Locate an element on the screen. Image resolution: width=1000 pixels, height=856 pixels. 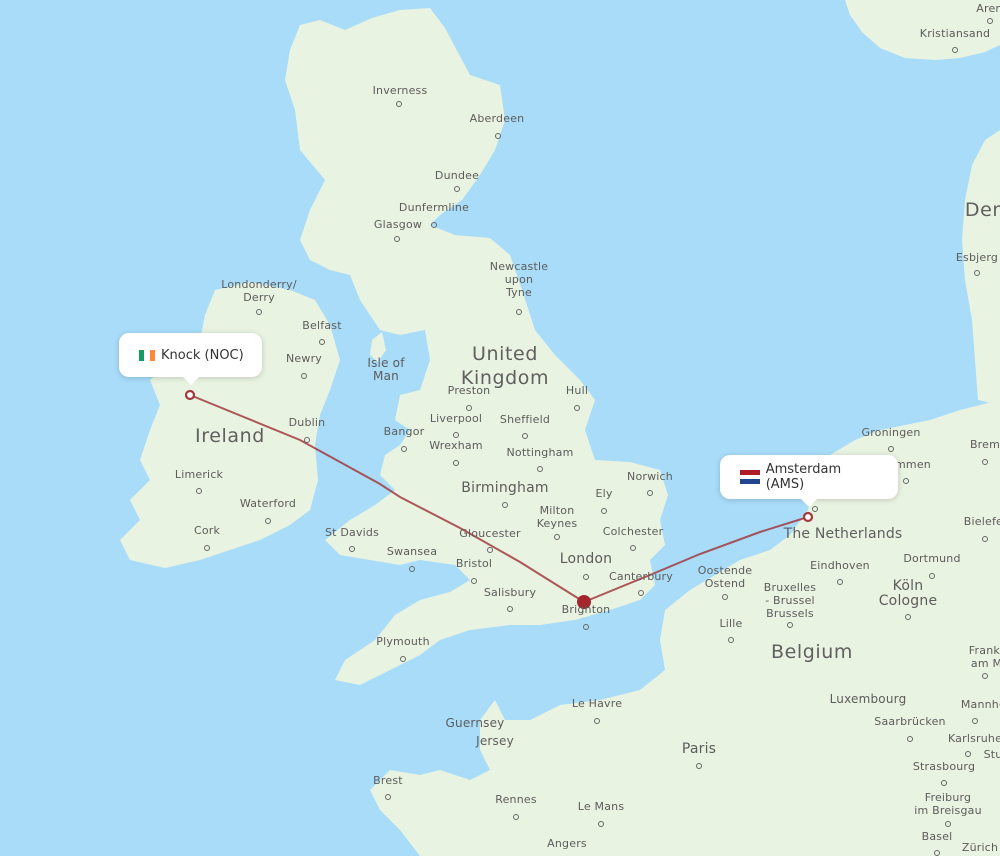
city-label-brighton: Brighton is located at coordinates (586, 609).